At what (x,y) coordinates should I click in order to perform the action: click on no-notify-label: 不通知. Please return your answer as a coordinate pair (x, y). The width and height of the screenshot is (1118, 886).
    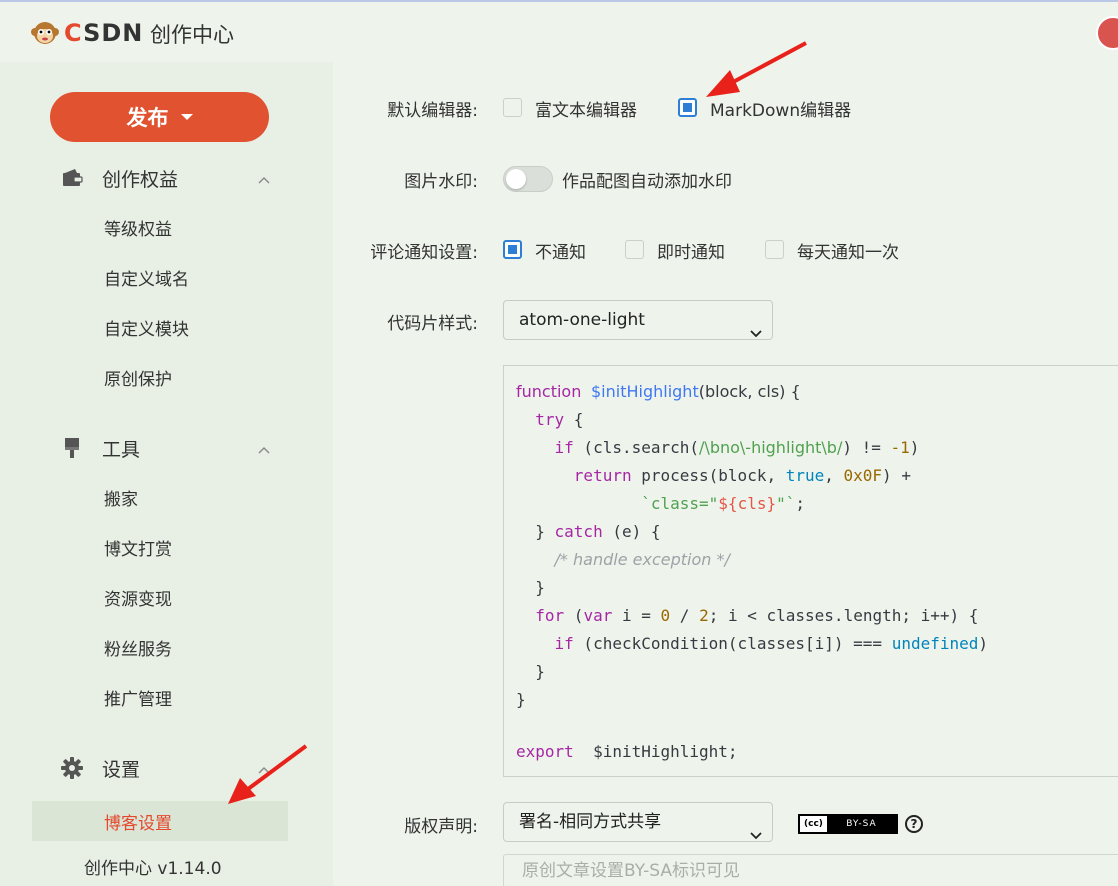
    Looking at the image, I should click on (560, 250).